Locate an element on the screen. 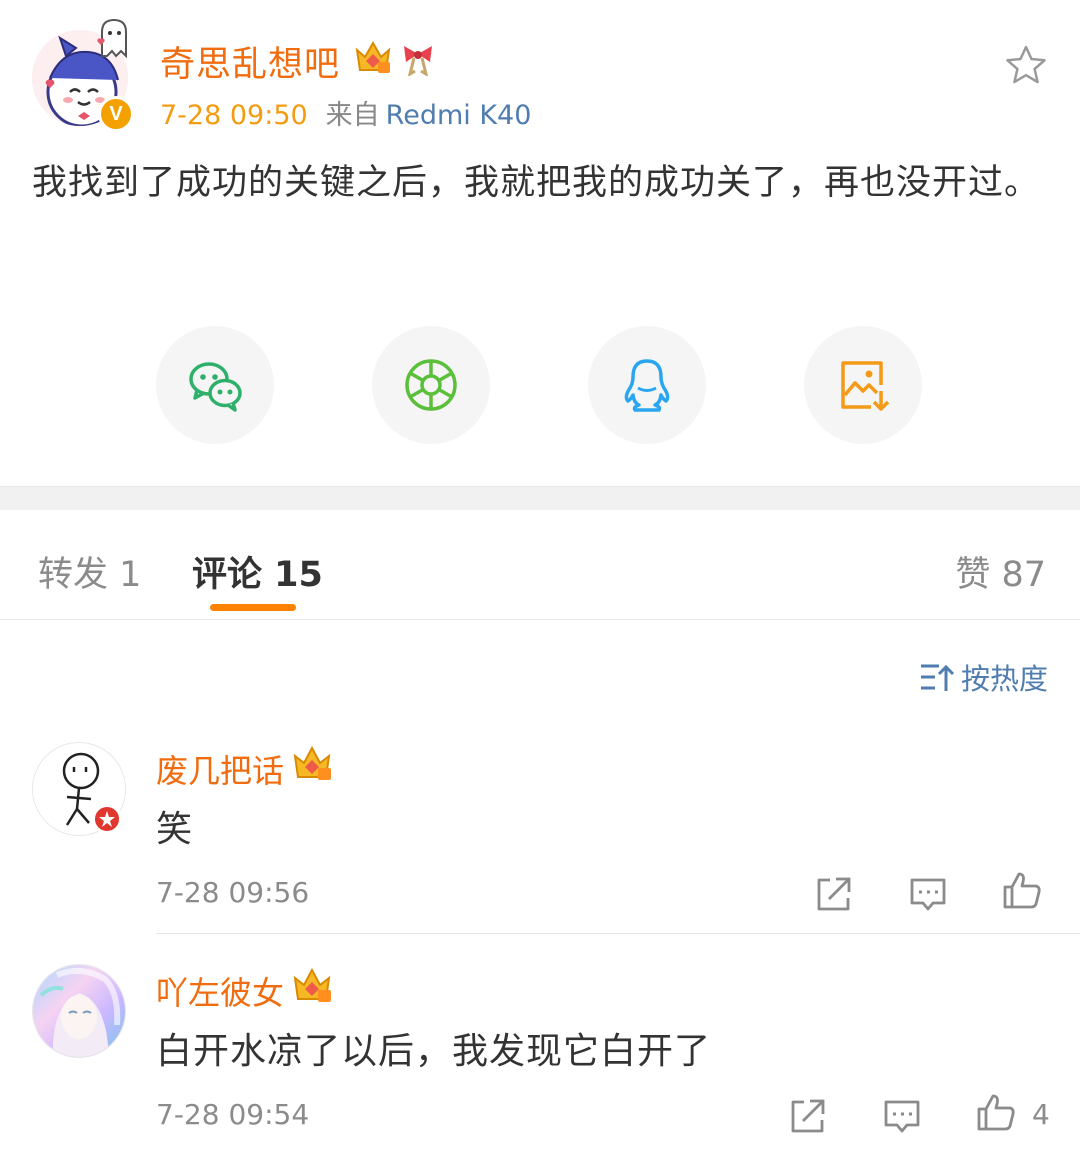  qq-icon is located at coordinates (647, 385).